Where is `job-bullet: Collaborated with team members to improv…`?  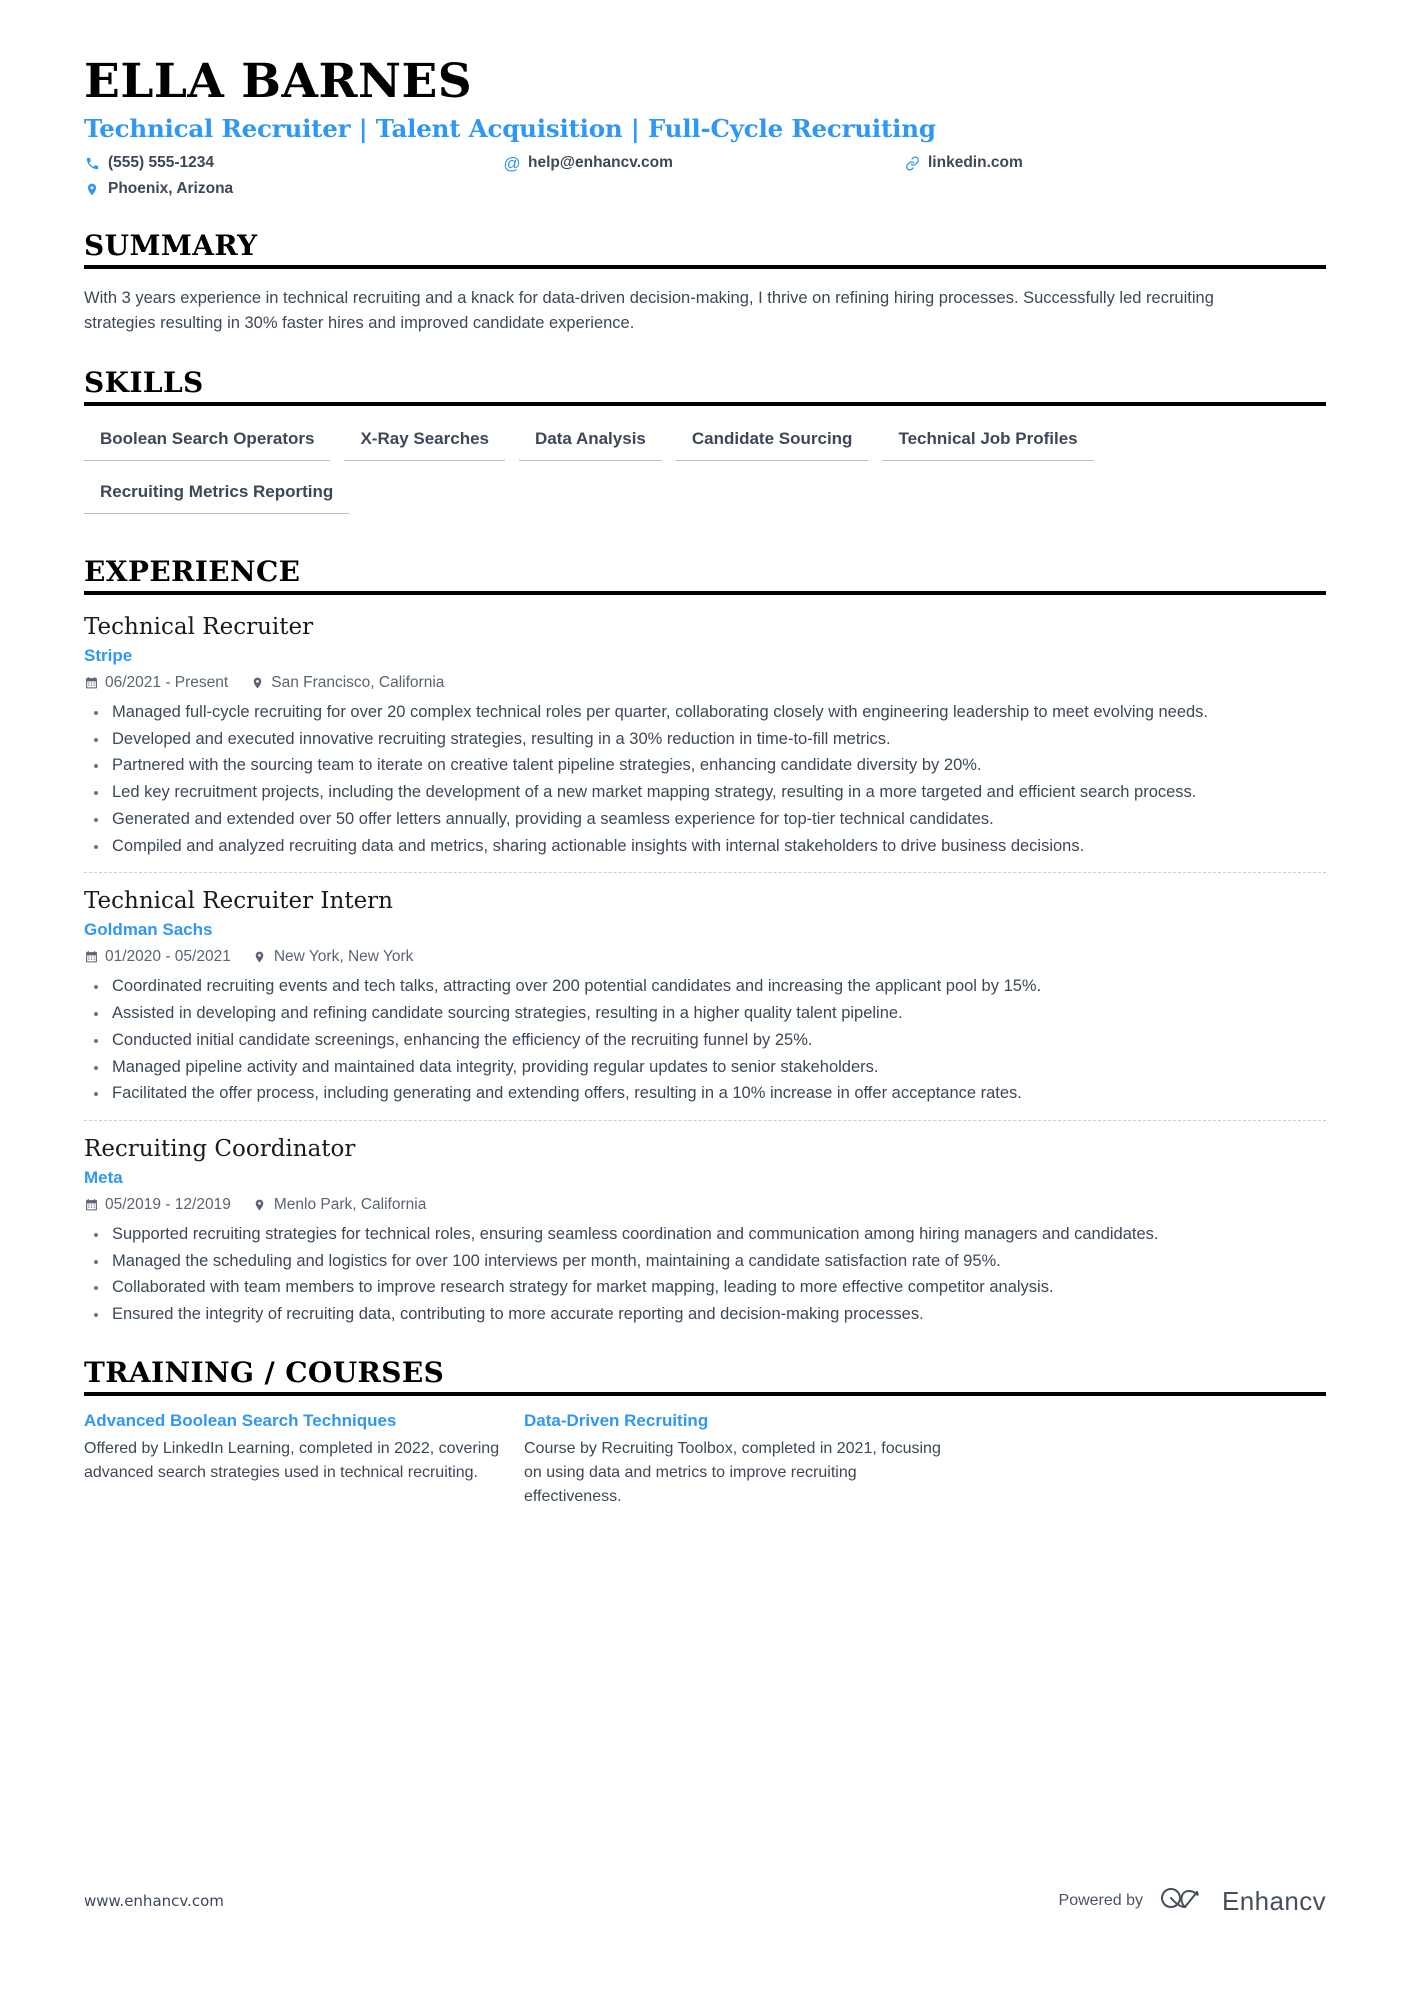 job-bullet: Collaborated with team members to improv… is located at coordinates (705, 1287).